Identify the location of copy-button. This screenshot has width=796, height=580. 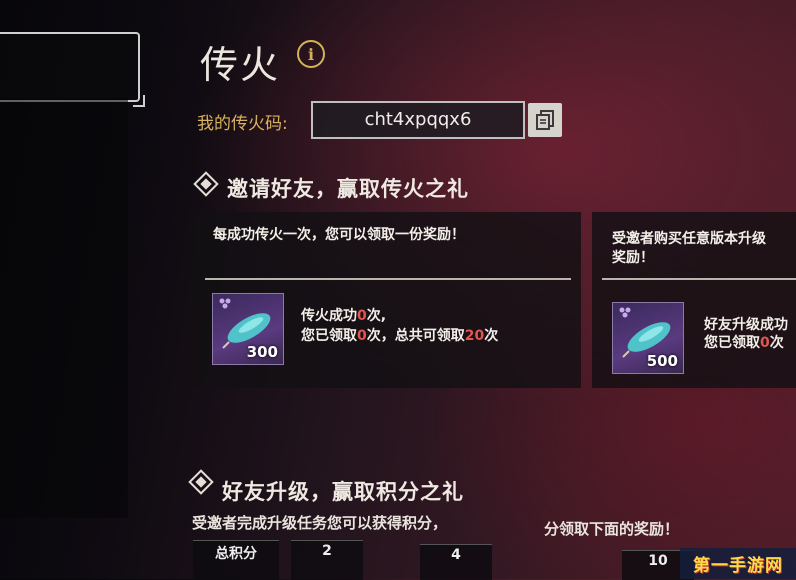
(545, 120).